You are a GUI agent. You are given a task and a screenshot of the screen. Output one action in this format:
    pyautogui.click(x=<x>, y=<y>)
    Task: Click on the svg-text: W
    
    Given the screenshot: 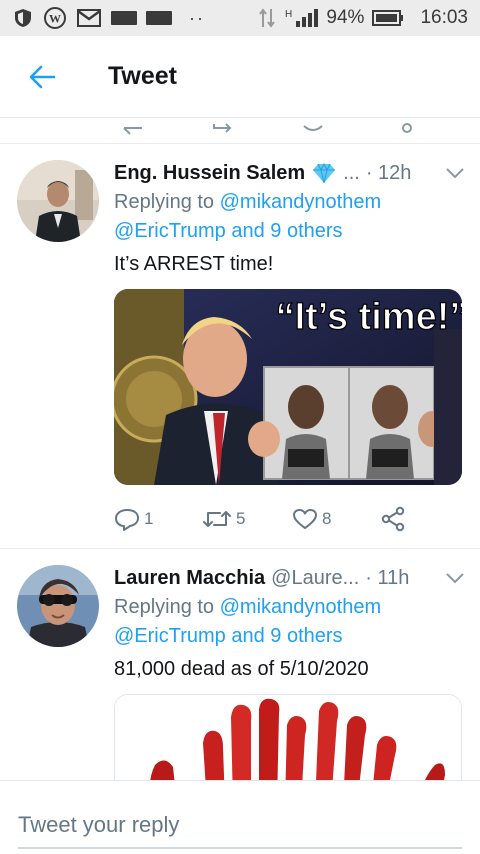 What is the action you would take?
    pyautogui.click(x=55, y=19)
    